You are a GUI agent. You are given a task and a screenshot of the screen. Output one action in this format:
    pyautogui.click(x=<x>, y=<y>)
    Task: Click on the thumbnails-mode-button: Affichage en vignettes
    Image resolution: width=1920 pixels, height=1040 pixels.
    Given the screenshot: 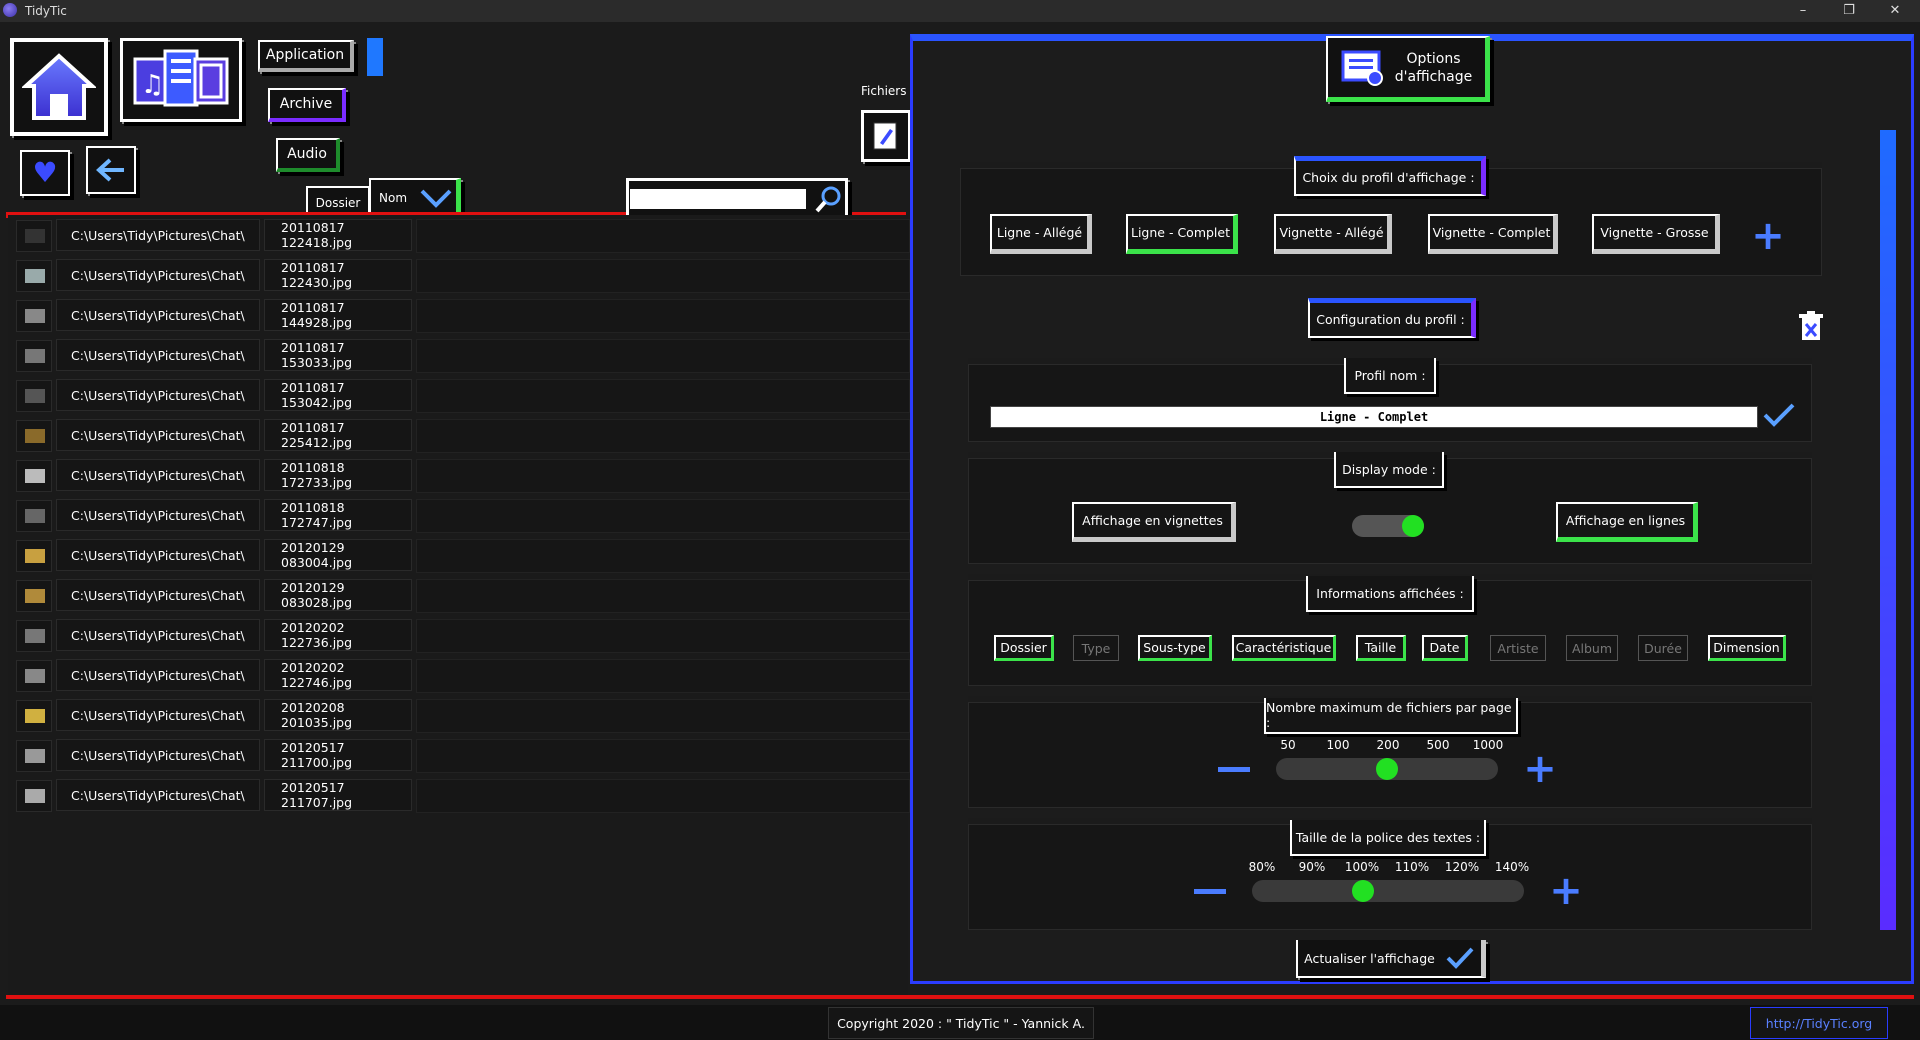 What is the action you would take?
    pyautogui.click(x=1154, y=522)
    